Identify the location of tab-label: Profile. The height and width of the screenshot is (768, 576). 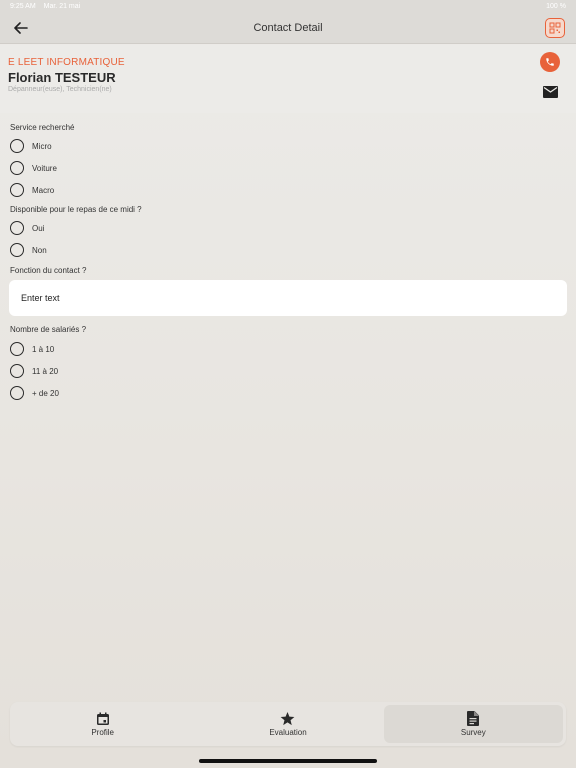
(102, 732).